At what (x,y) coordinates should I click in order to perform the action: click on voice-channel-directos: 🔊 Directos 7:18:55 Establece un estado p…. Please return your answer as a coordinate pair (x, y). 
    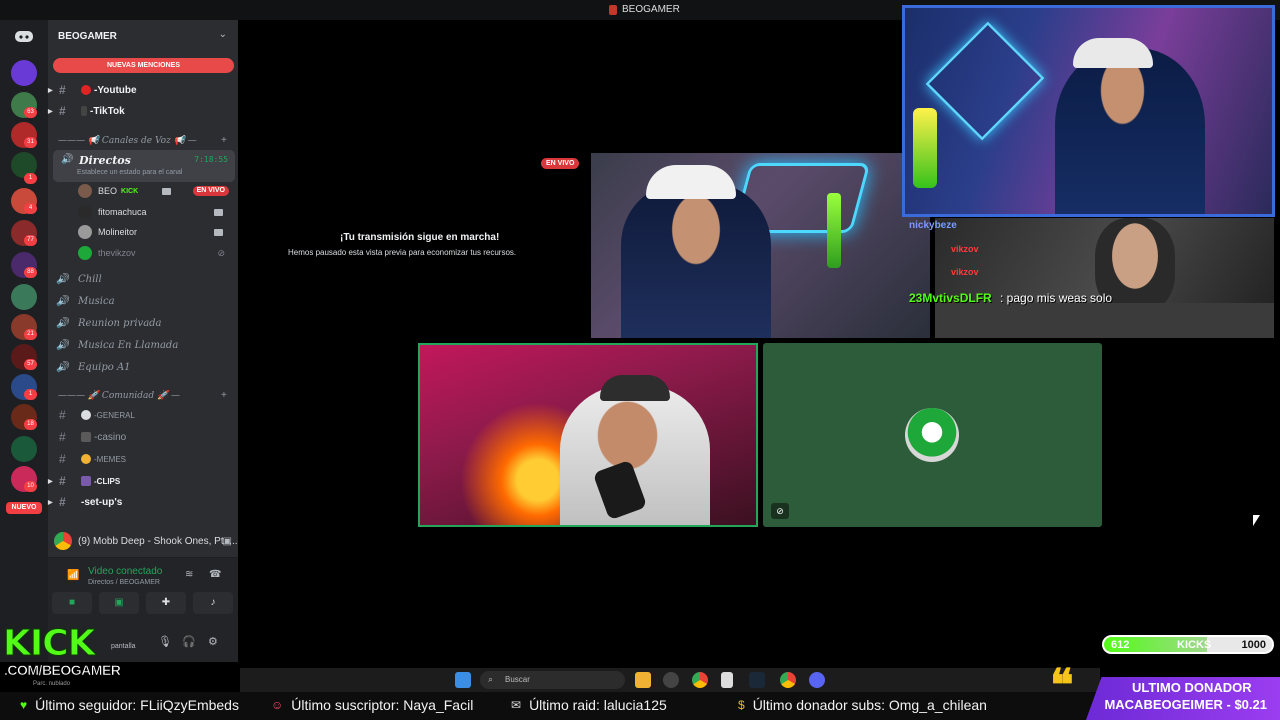
    Looking at the image, I should click on (144, 166).